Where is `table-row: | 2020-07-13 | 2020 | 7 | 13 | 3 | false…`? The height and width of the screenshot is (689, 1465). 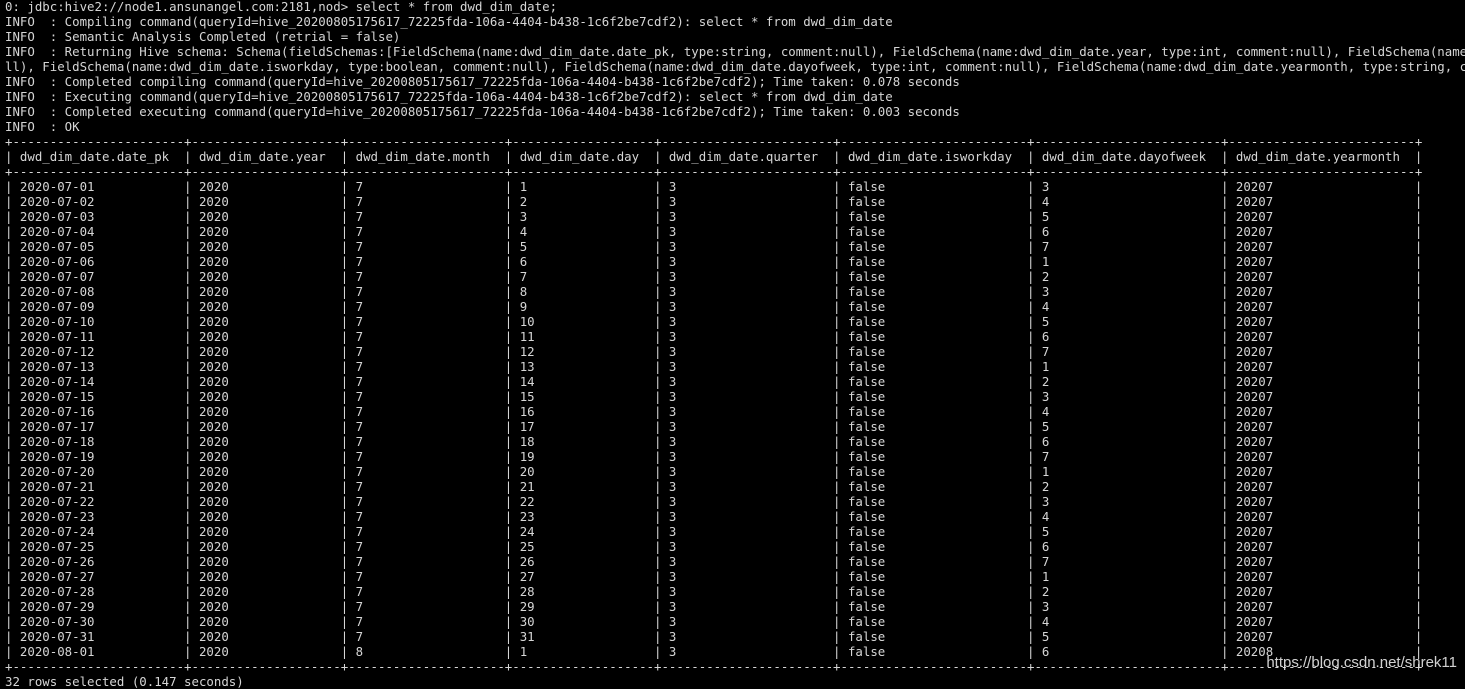 table-row: | 2020-07-13 | 2020 | 7 | 13 | 3 | false… is located at coordinates (714, 366).